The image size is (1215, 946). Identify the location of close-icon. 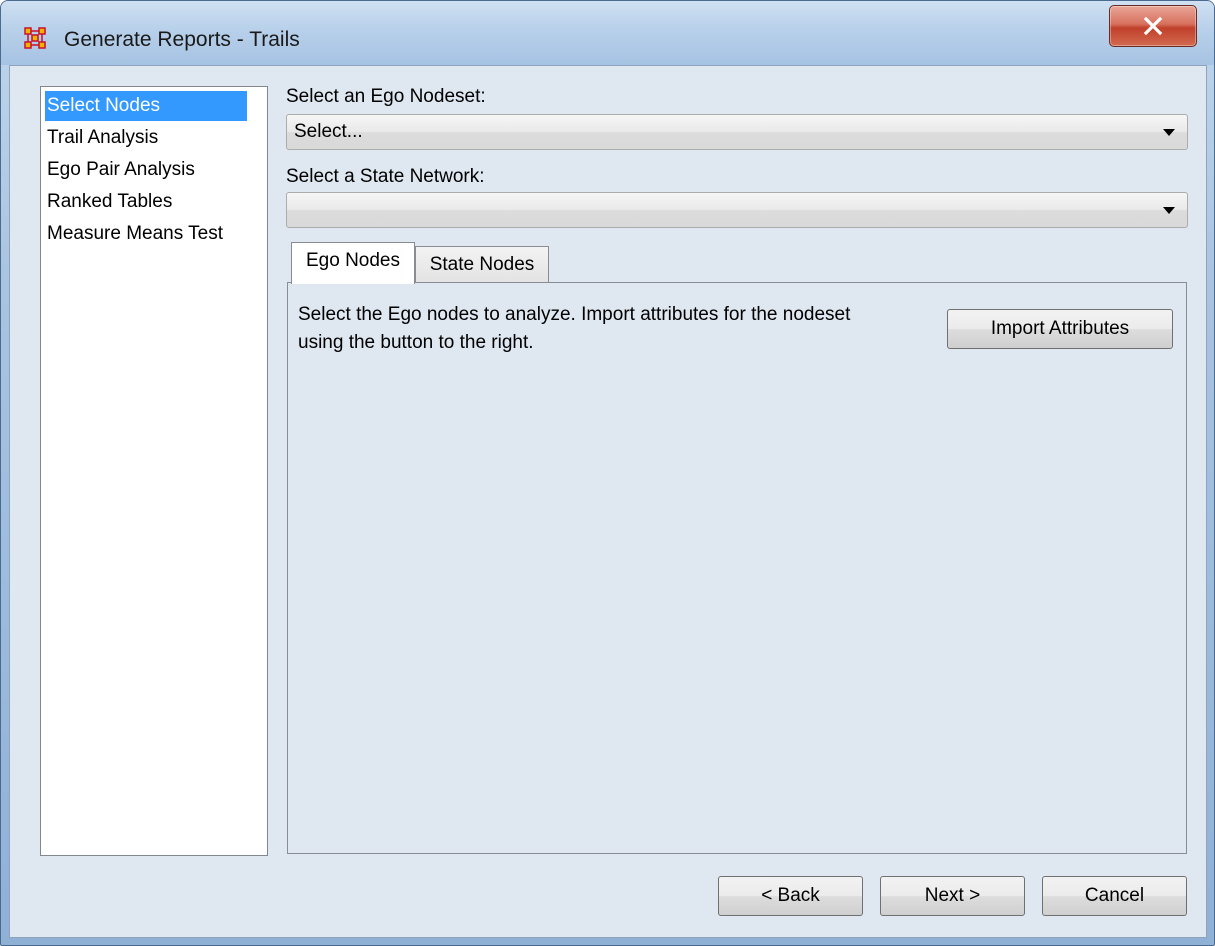
(1153, 26).